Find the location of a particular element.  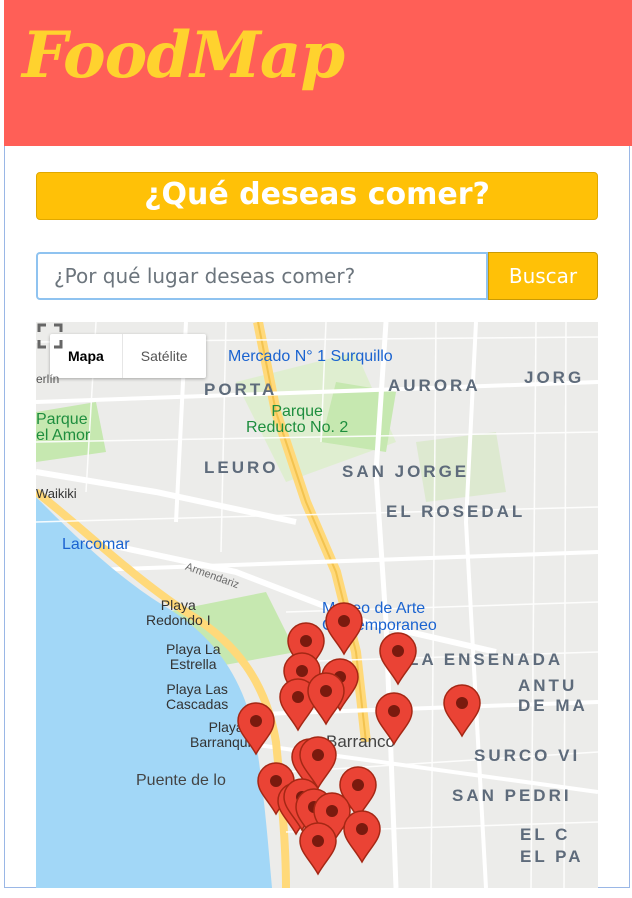

label-el-rosedal: EL ROSEDAL is located at coordinates (456, 511).